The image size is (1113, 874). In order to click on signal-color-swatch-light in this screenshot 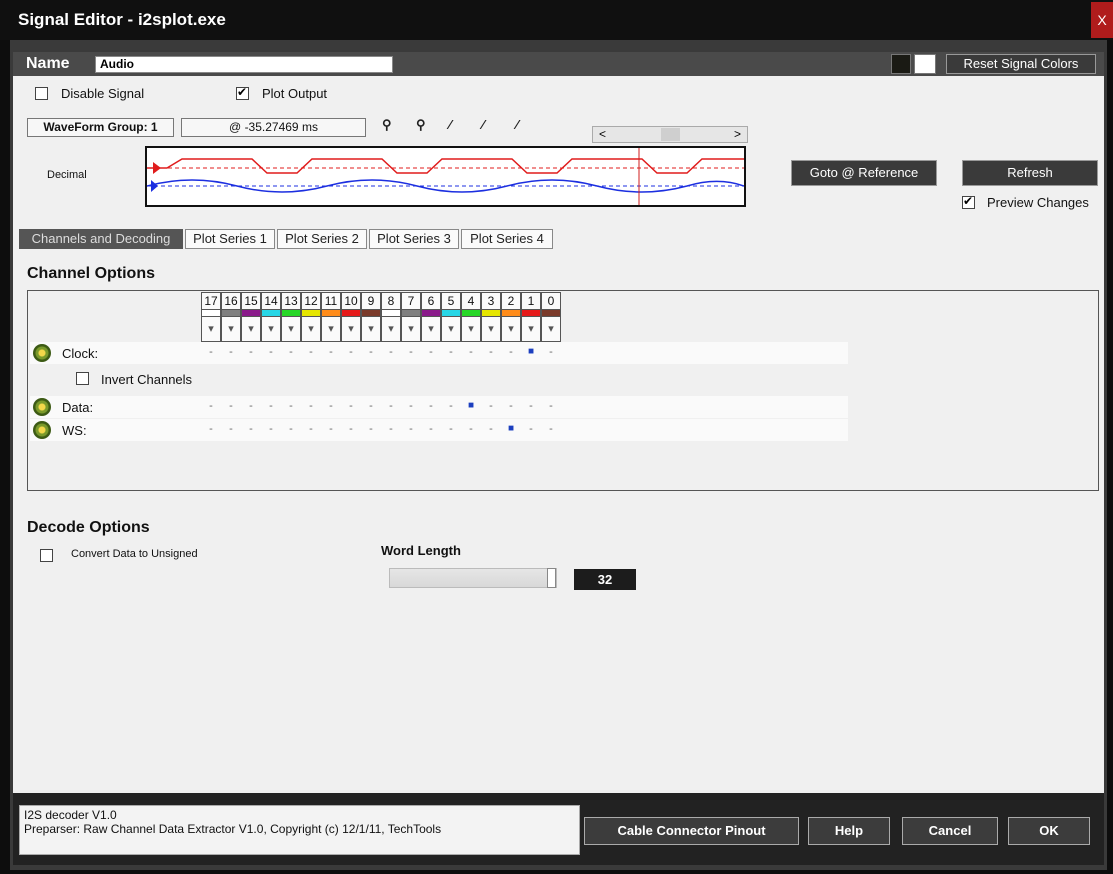, I will do `click(925, 64)`.